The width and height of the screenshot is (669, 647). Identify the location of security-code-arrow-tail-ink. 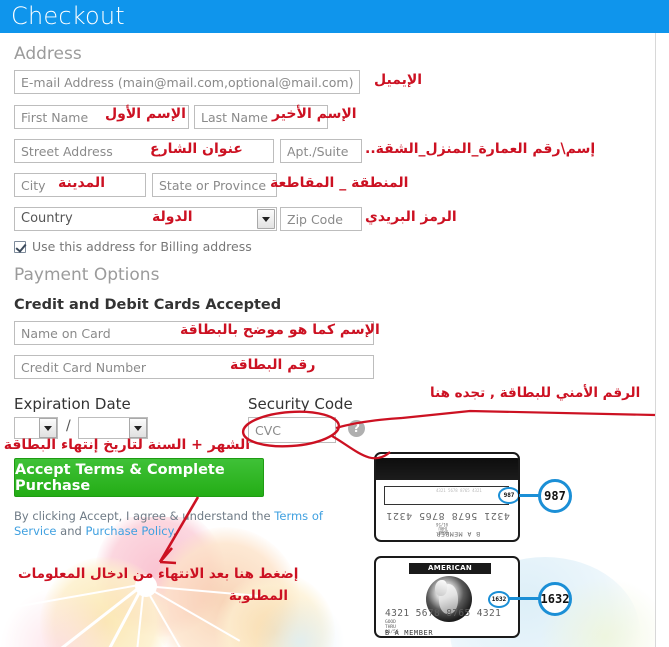
(369, 423).